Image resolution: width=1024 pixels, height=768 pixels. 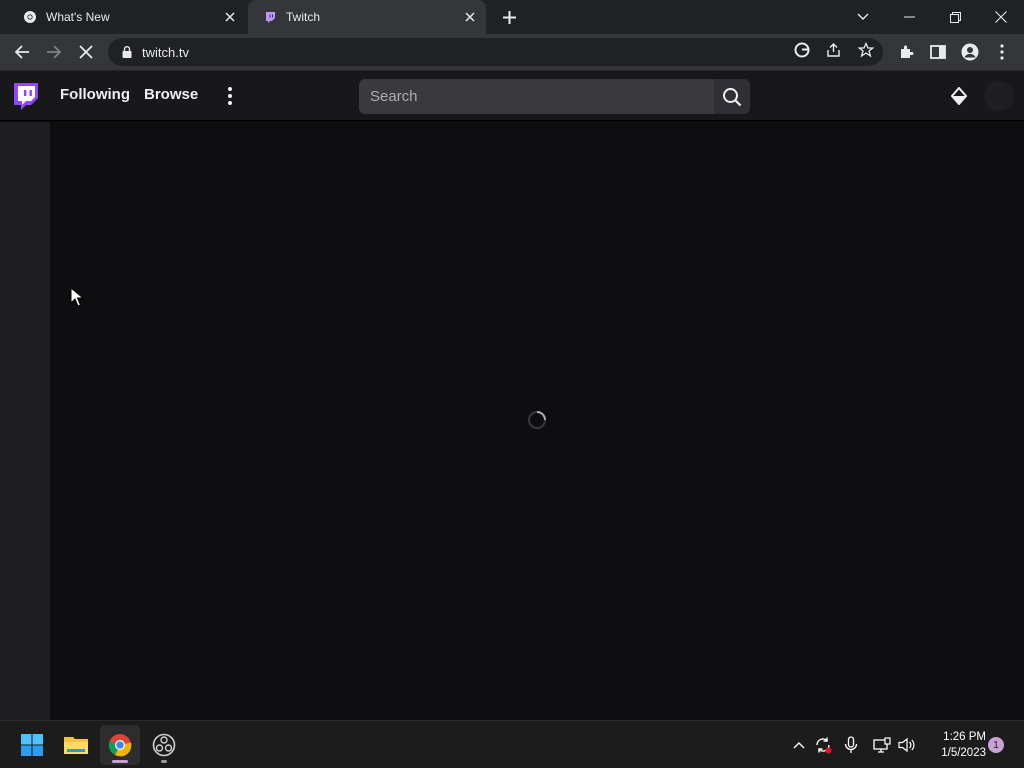 I want to click on tab-search-chevron-icon, so click(x=863, y=17).